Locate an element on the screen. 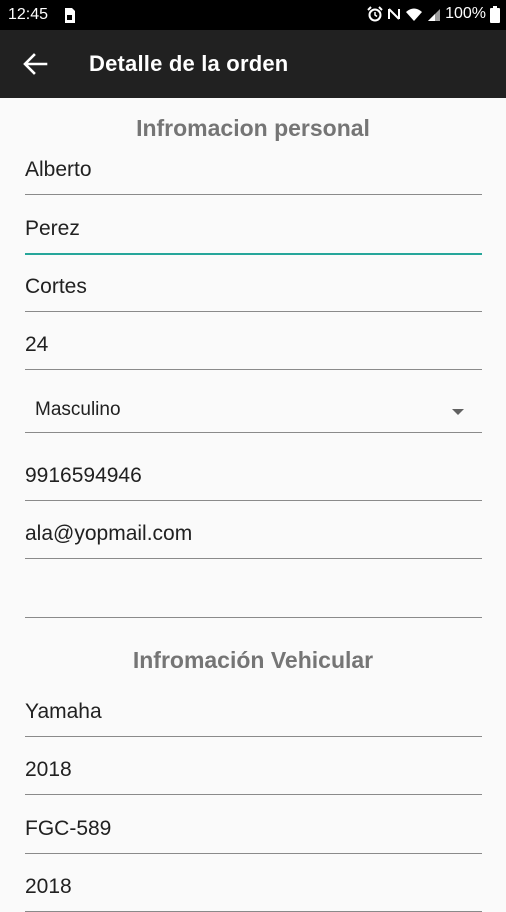  phone-value: 9916594946 is located at coordinates (83, 475).